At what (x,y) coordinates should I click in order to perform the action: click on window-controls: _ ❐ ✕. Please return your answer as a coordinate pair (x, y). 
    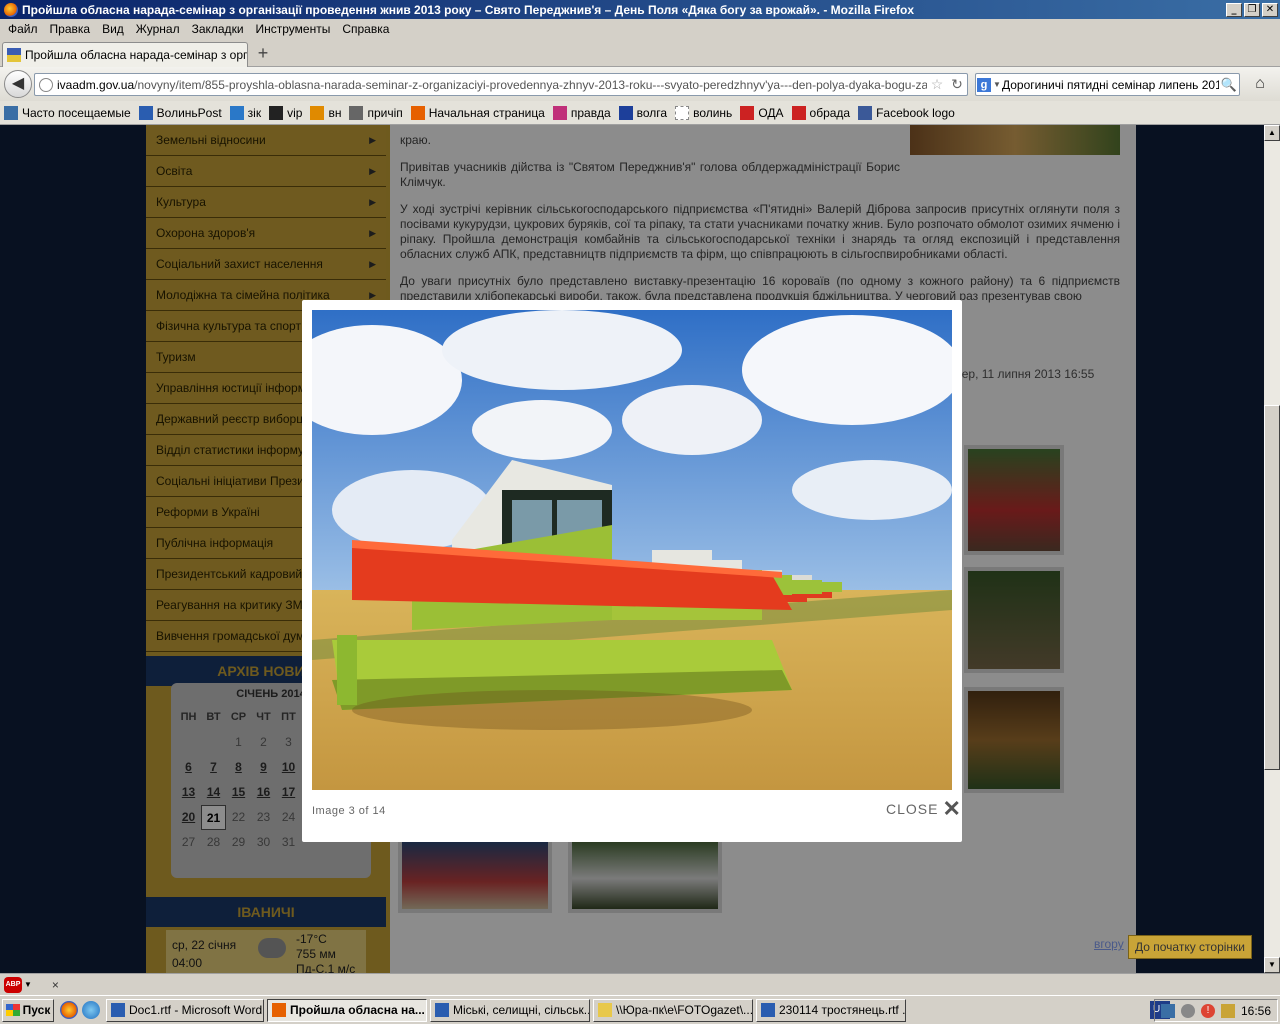
    Looking at the image, I should click on (1252, 9).